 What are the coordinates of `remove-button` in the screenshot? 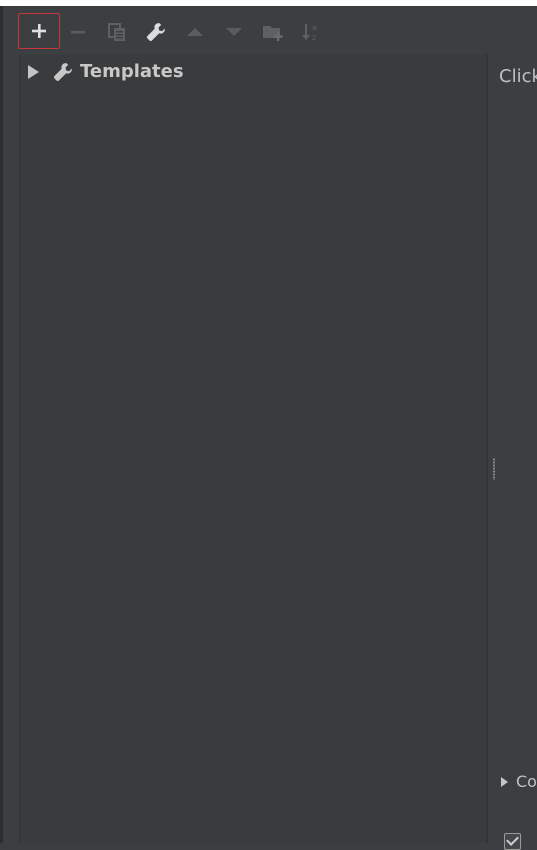 It's located at (78, 32).